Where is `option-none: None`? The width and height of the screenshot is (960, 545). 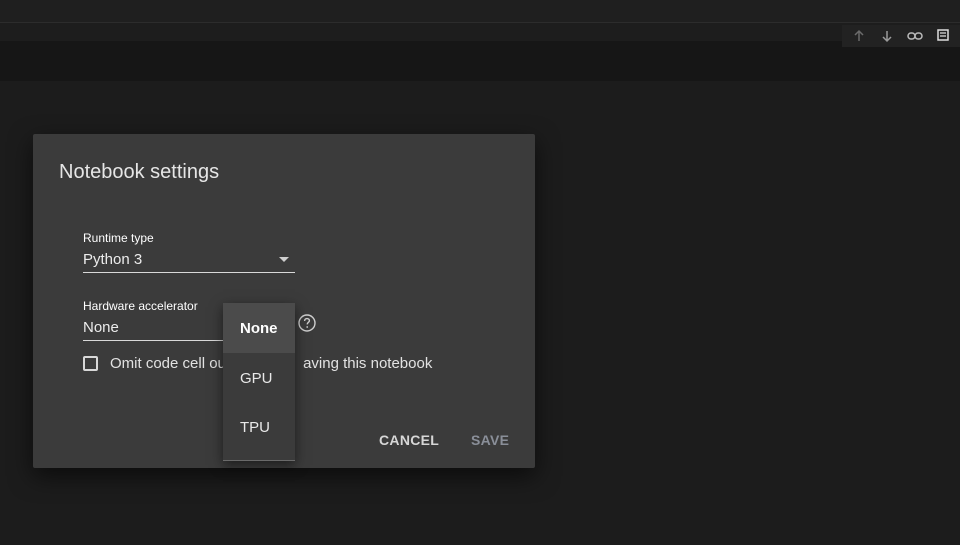
option-none: None is located at coordinates (259, 328).